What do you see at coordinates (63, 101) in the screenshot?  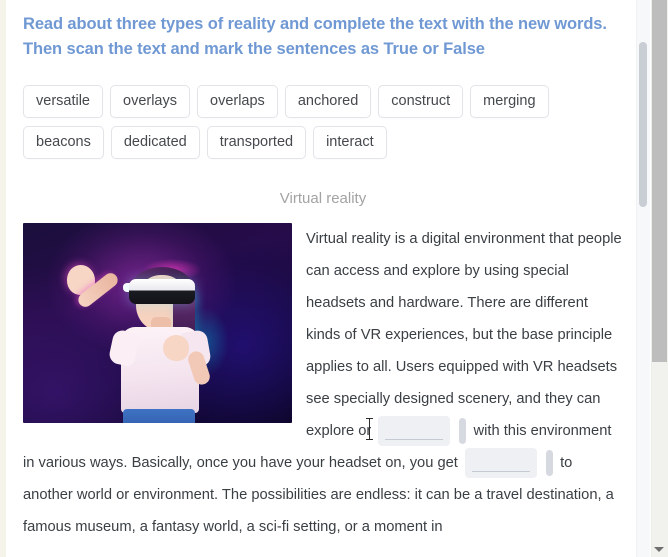 I see `word-chip-versatile: versatile` at bounding box center [63, 101].